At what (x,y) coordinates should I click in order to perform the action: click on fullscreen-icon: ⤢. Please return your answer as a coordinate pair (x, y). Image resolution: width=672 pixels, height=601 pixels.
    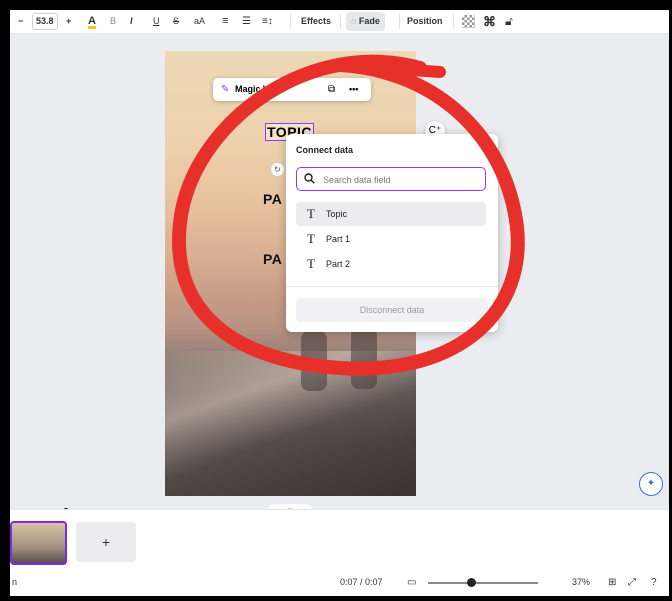
    Looking at the image, I should click on (632, 582).